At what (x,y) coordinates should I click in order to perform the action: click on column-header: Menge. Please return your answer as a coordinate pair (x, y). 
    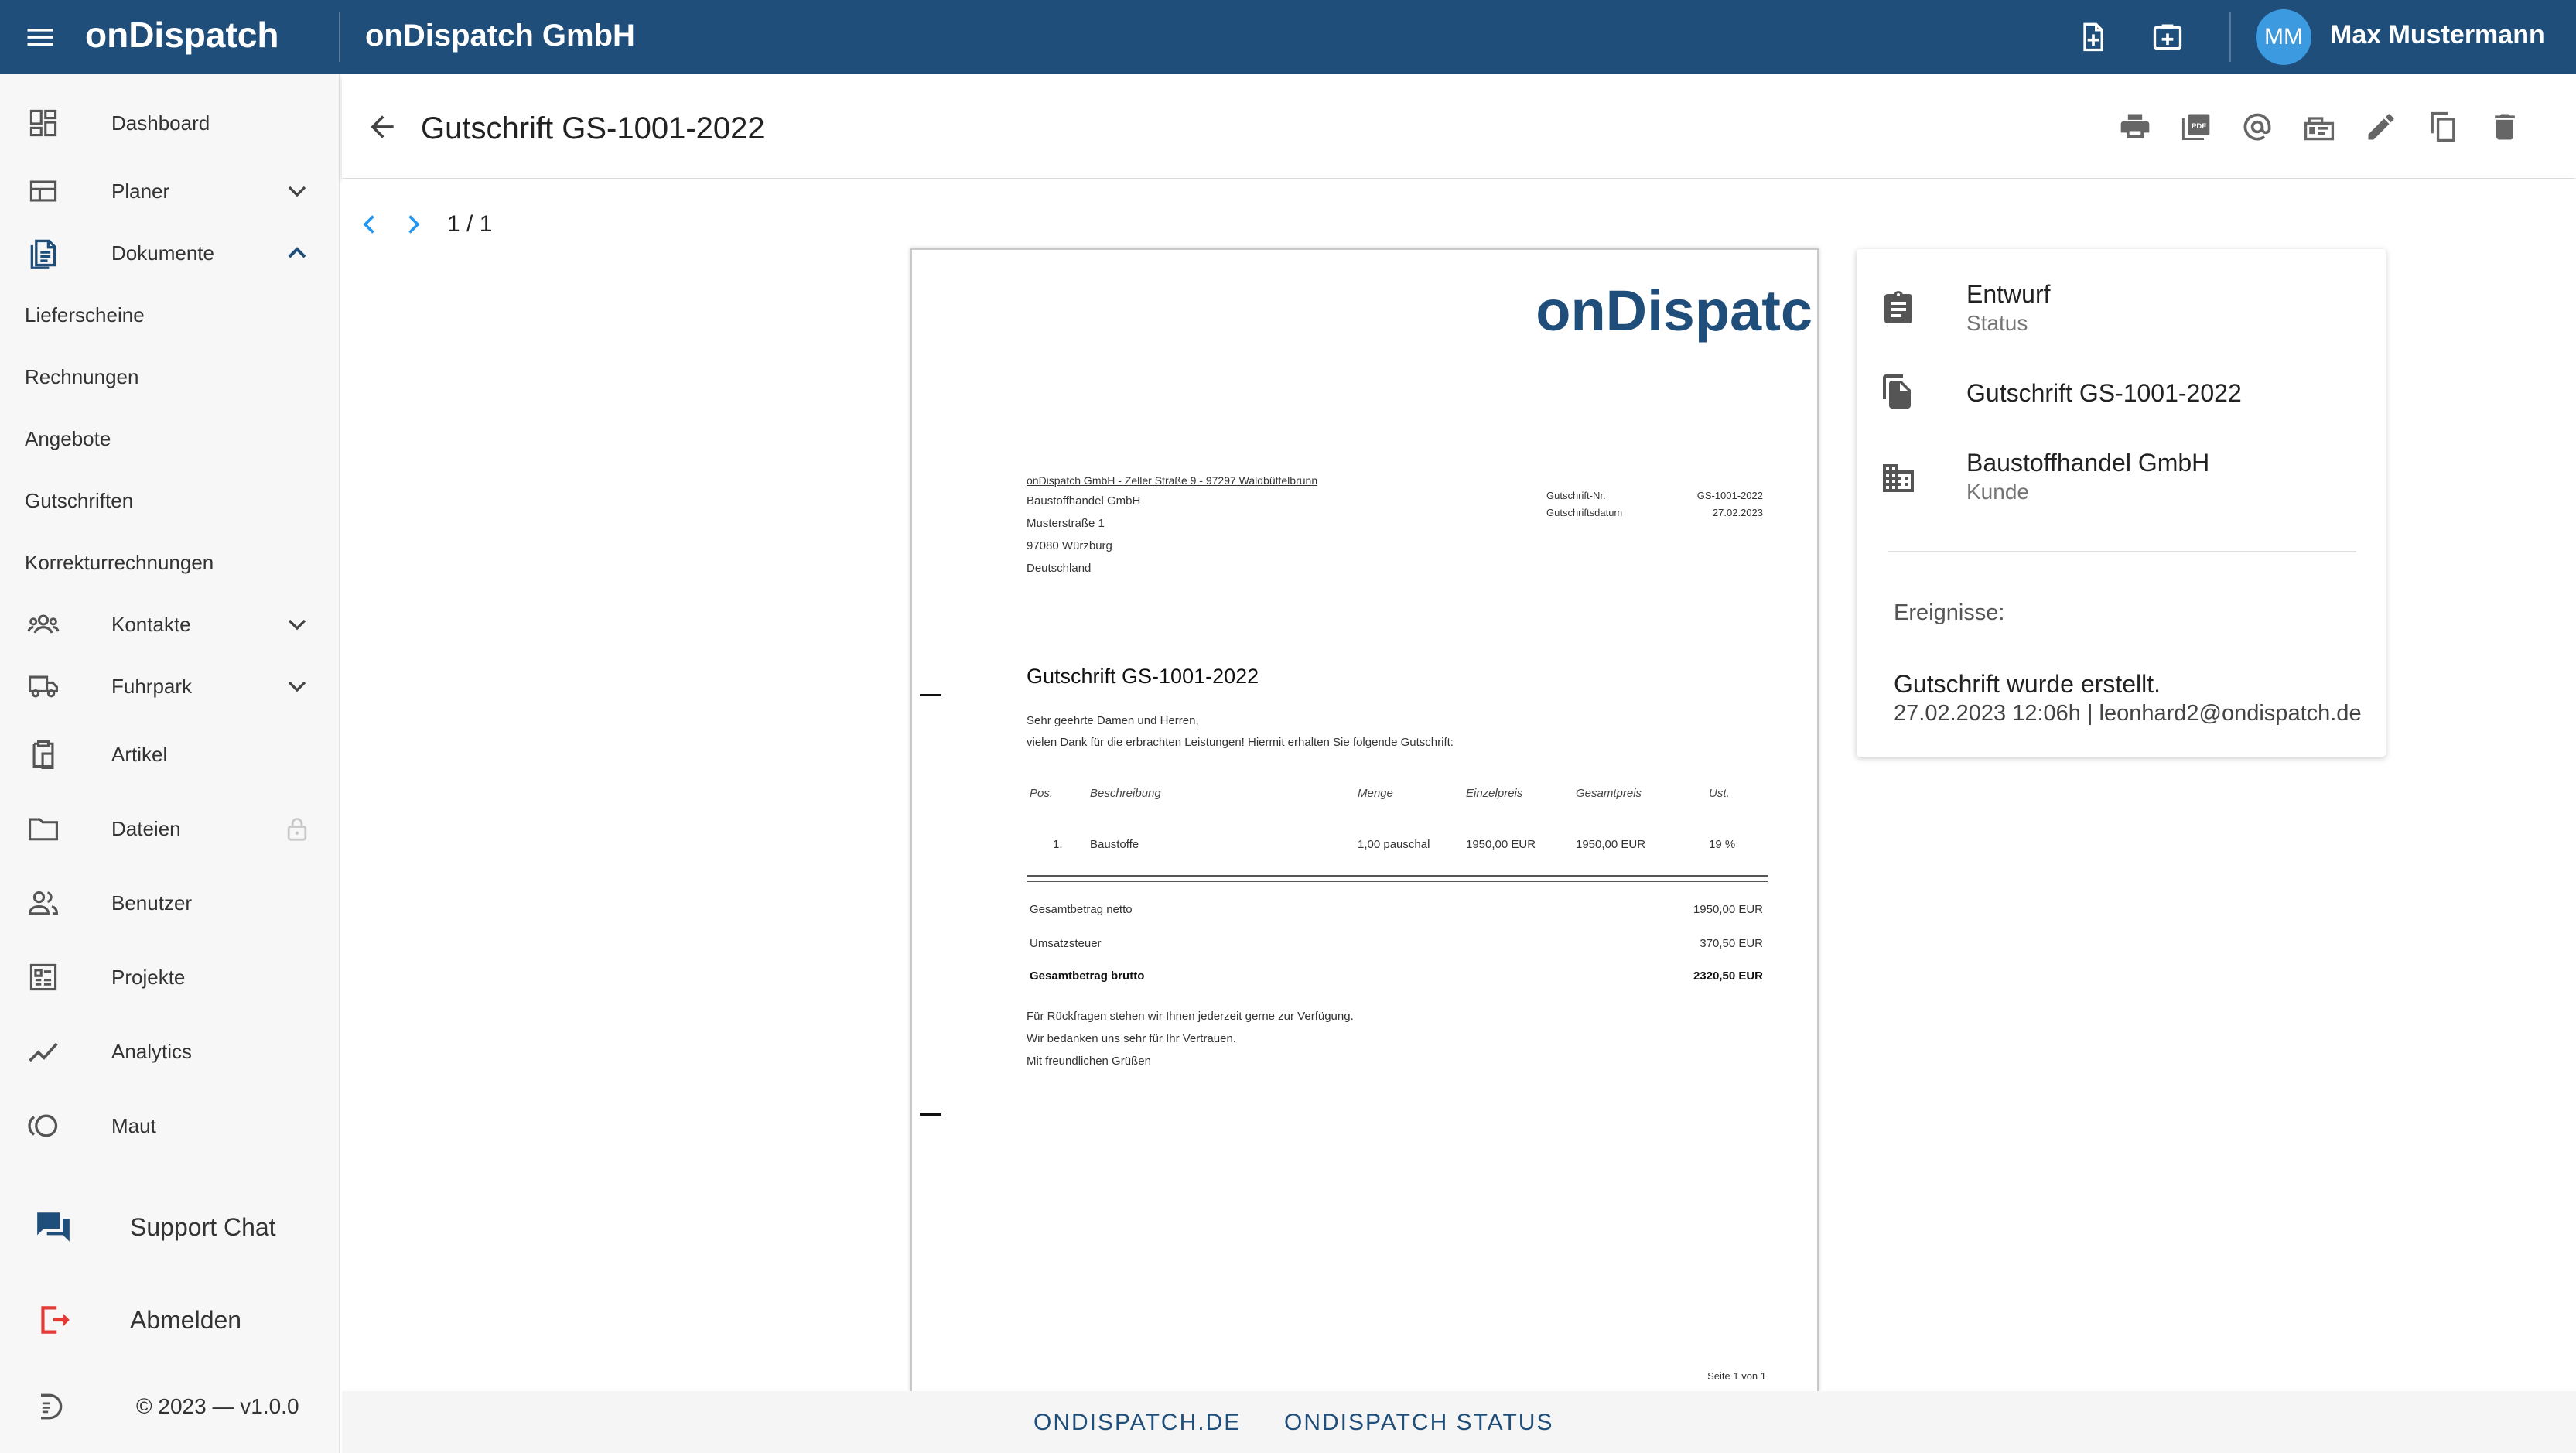
    Looking at the image, I should click on (1375, 793).